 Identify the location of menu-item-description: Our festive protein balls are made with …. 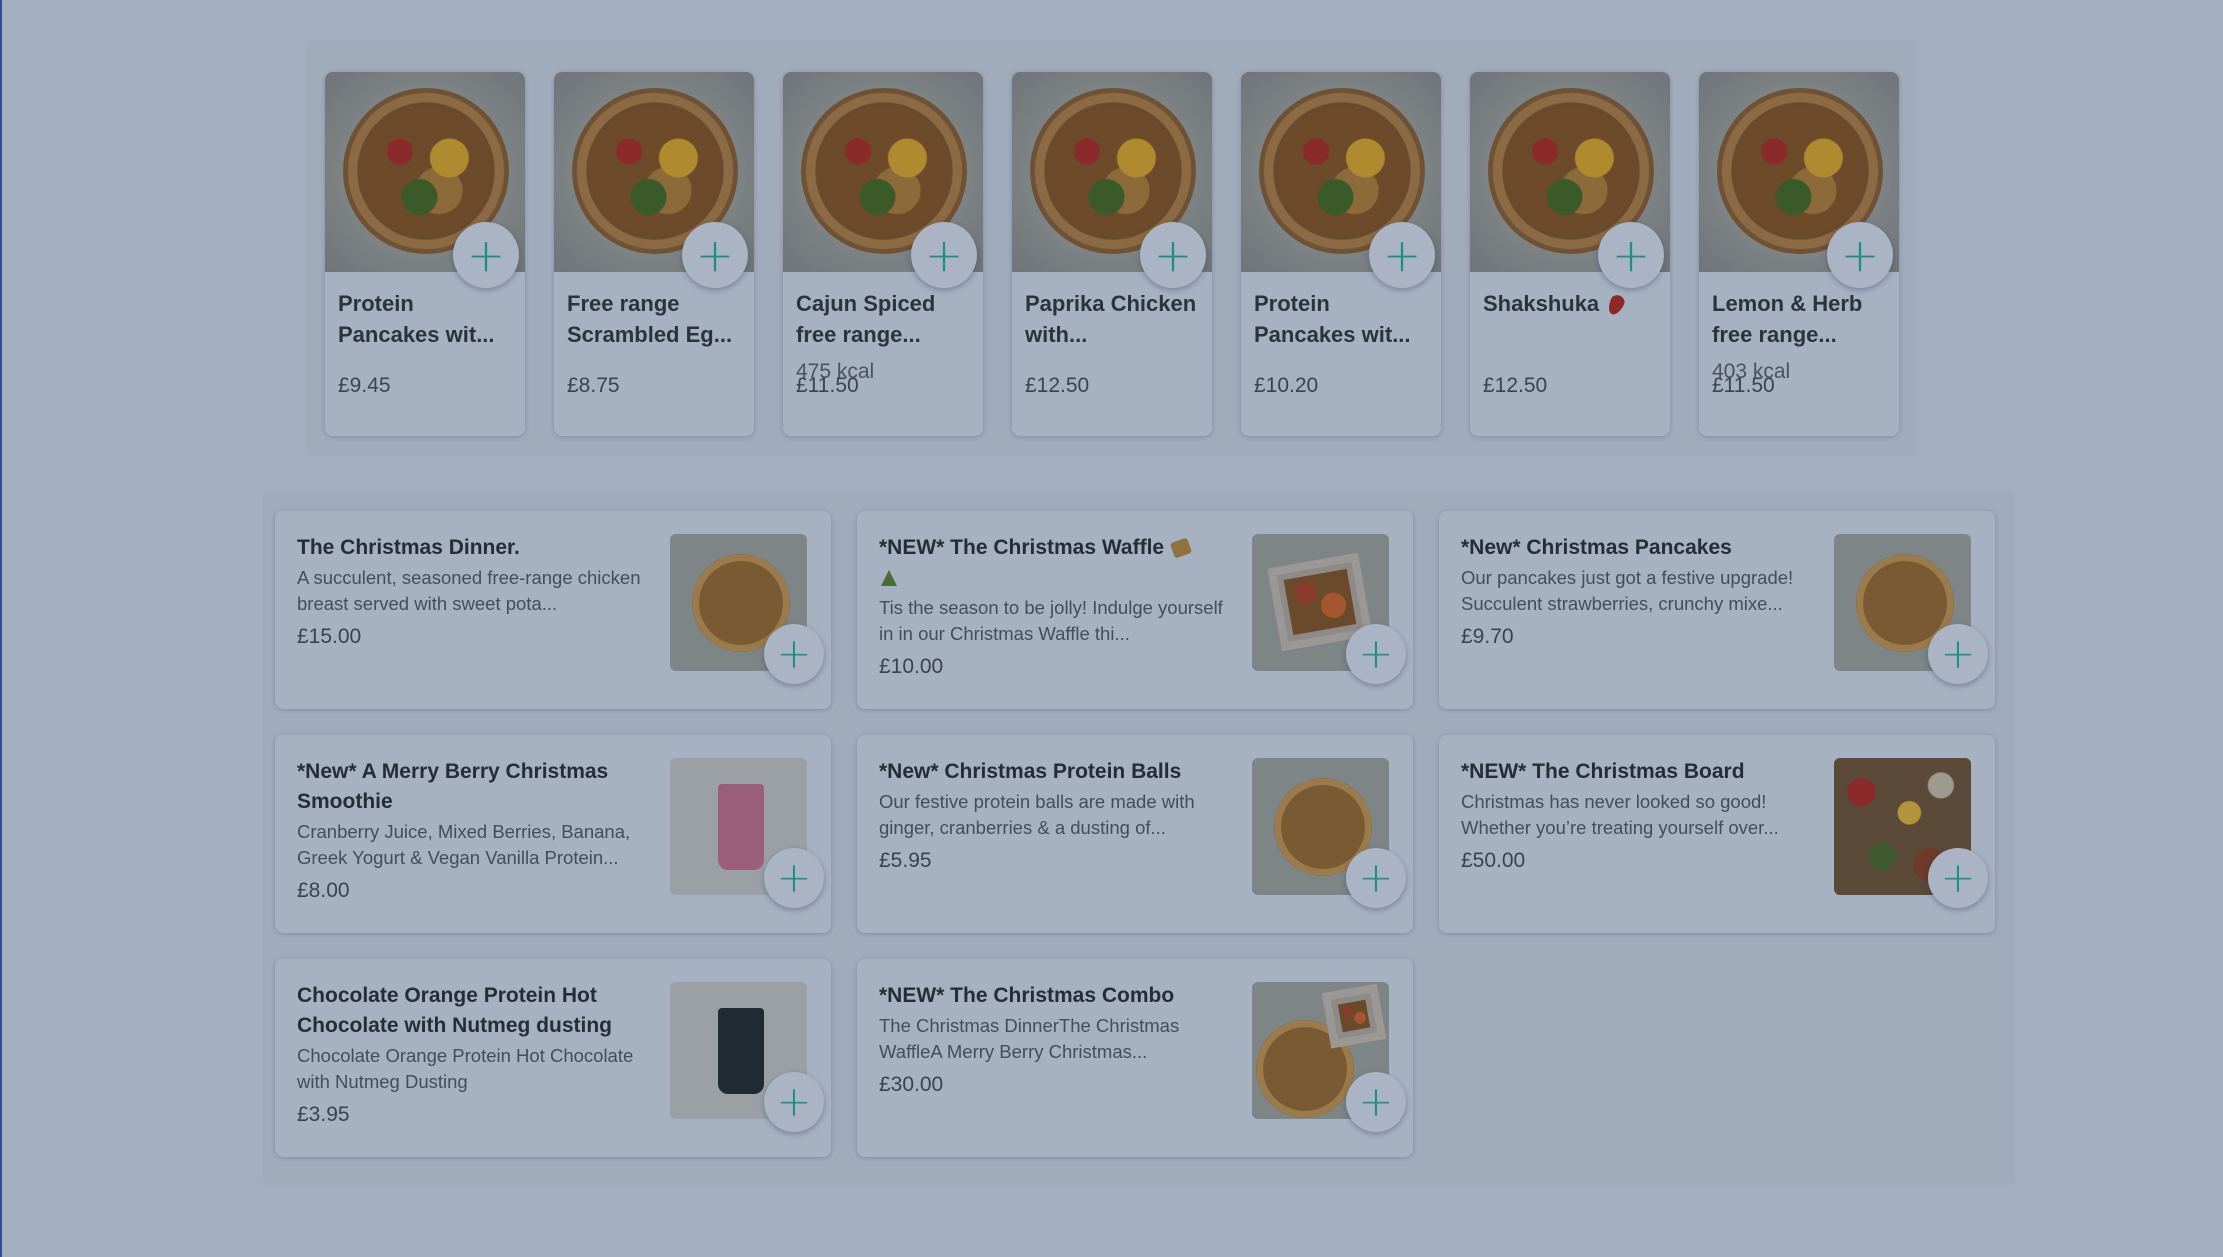
(1037, 814).